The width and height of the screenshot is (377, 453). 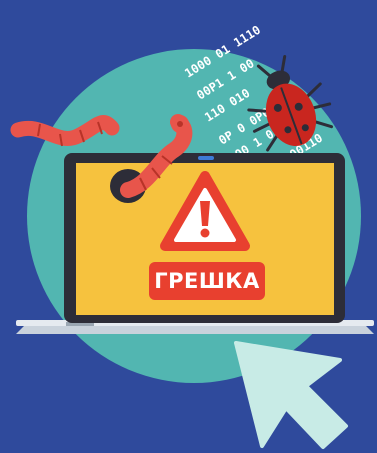 I want to click on webcam, so click(x=206, y=158).